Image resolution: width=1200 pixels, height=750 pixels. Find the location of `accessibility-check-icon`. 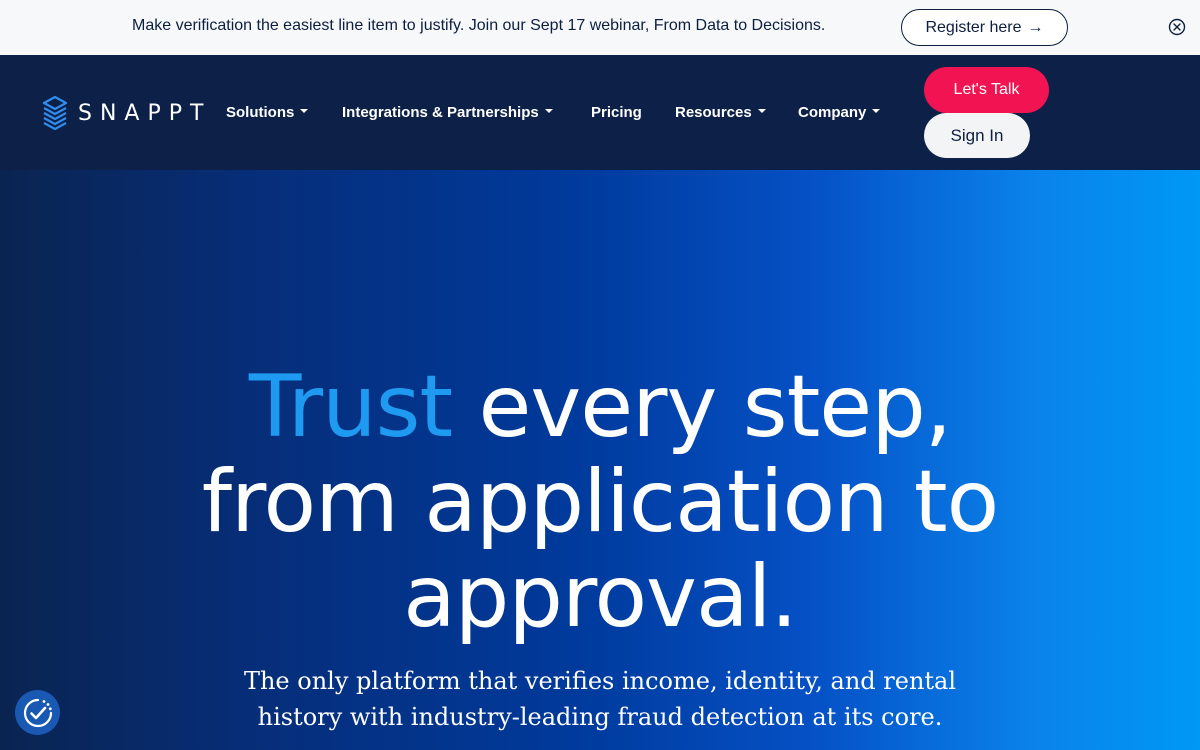

accessibility-check-icon is located at coordinates (37, 712).